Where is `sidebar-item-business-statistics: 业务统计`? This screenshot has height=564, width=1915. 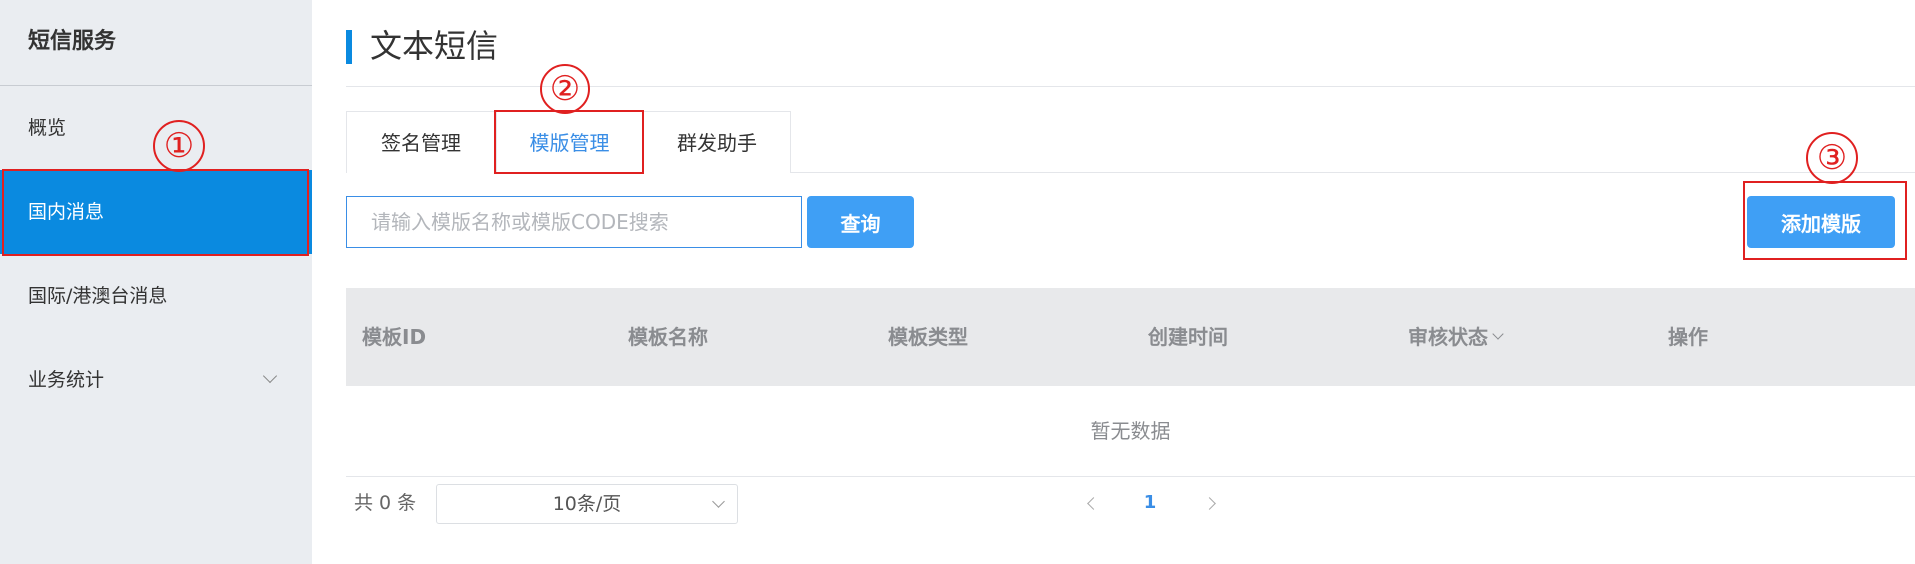
sidebar-item-business-statistics: 业务统计 is located at coordinates (156, 380).